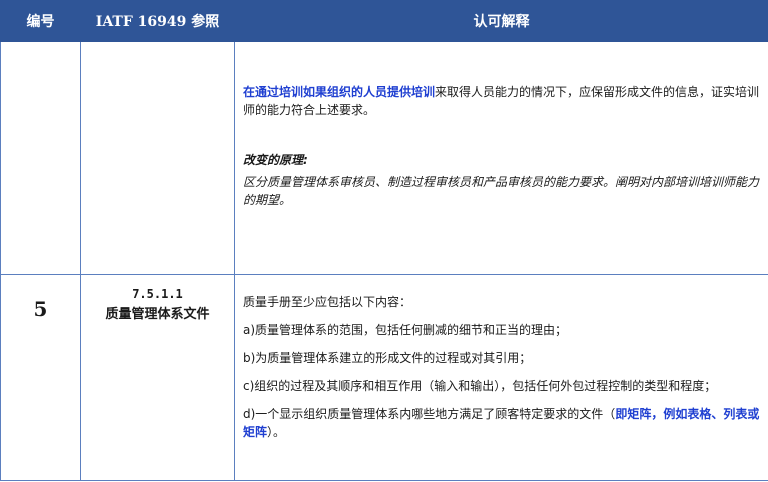 The height and width of the screenshot is (482, 768). What do you see at coordinates (40, 158) in the screenshot?
I see `row1-number-cell` at bounding box center [40, 158].